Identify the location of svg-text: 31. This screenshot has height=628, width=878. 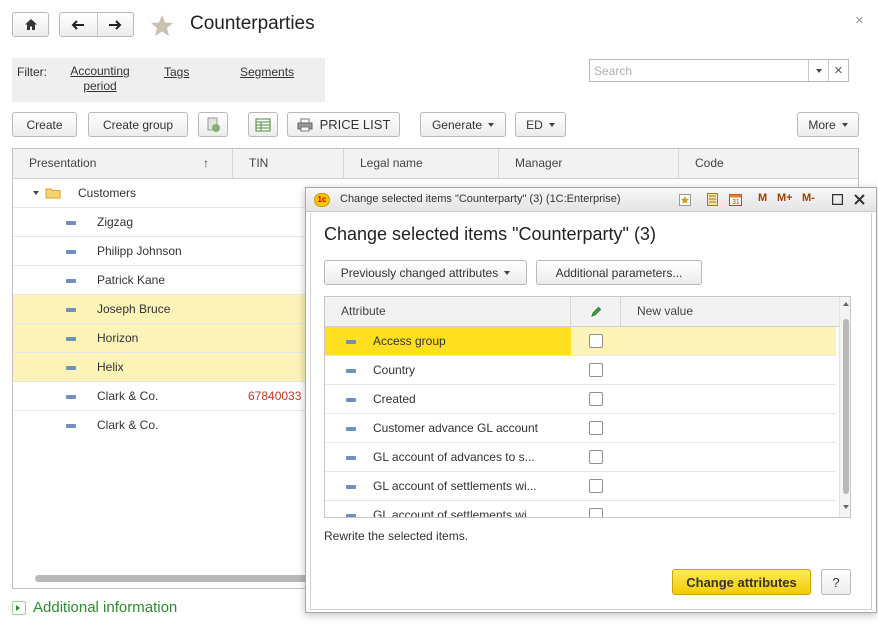
(736, 202).